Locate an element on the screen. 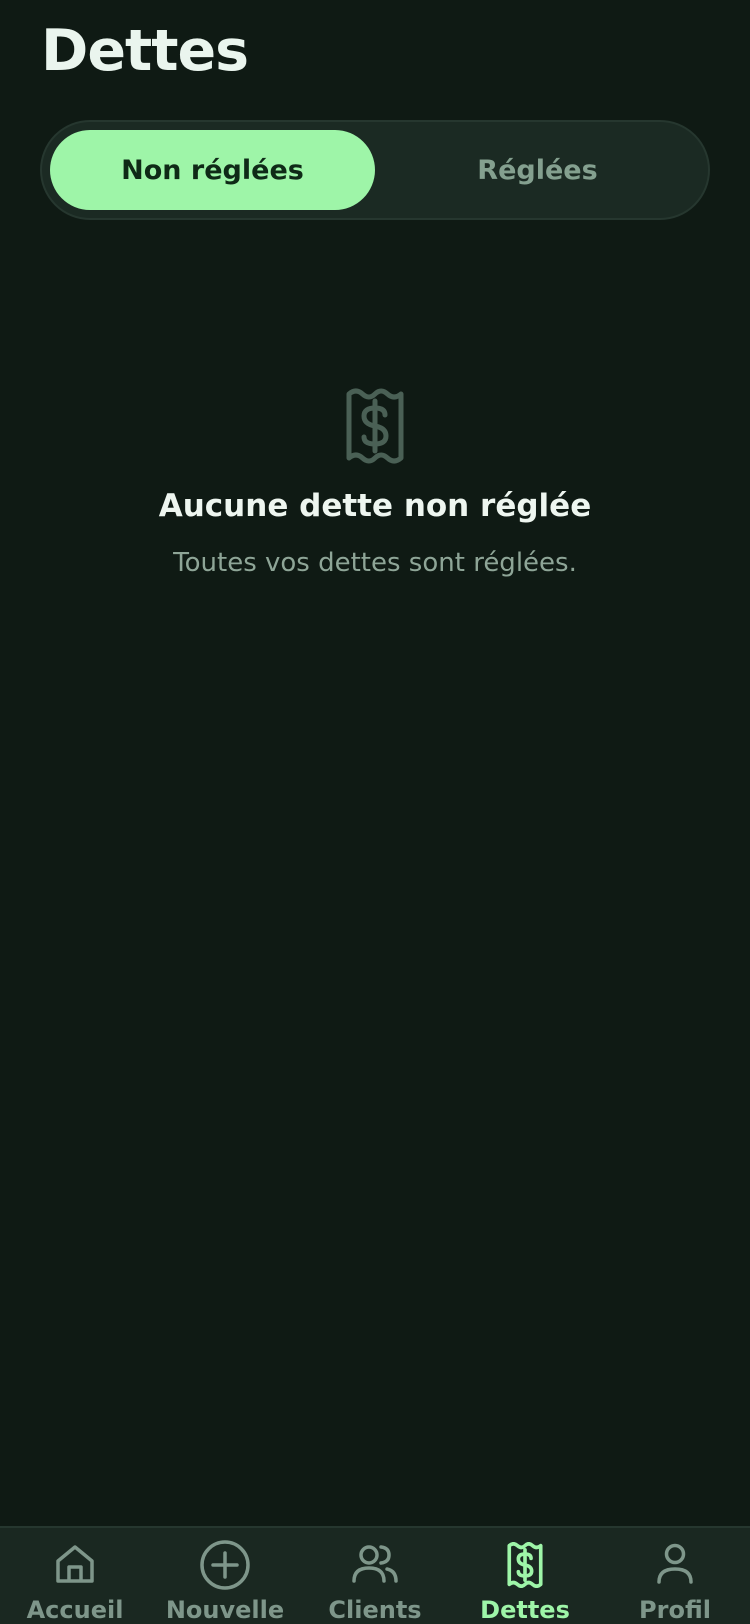 This screenshot has width=750, height=1624. nav-item-dettes: Dettes is located at coordinates (525, 1576).